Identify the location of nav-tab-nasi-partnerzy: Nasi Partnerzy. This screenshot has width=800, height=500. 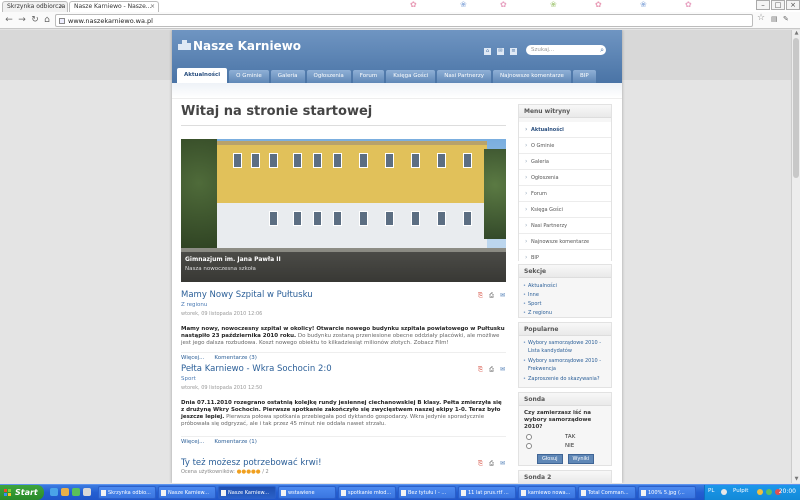
(464, 76).